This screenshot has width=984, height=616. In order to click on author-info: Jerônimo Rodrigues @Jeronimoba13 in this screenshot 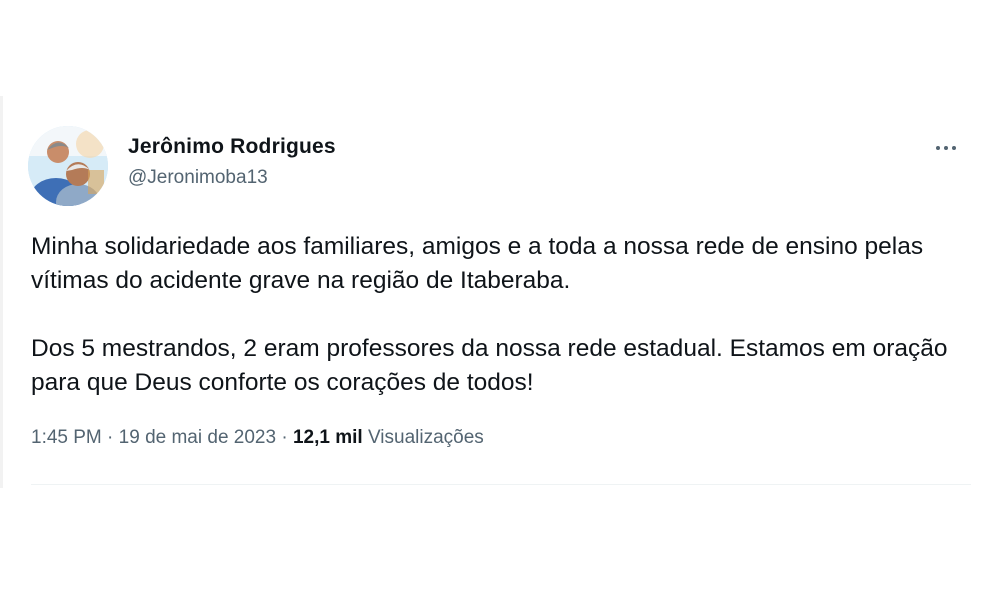, I will do `click(232, 162)`.